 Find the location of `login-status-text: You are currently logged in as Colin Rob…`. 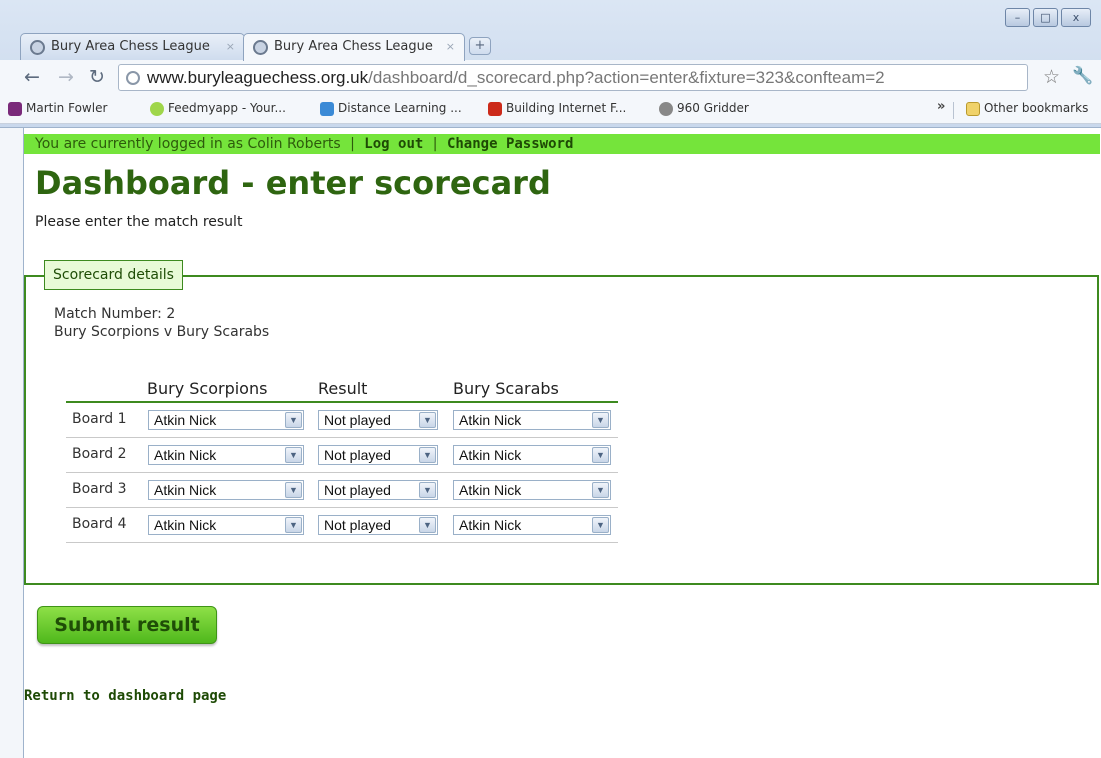

login-status-text: You are currently logged in as Colin Rob… is located at coordinates (188, 144).